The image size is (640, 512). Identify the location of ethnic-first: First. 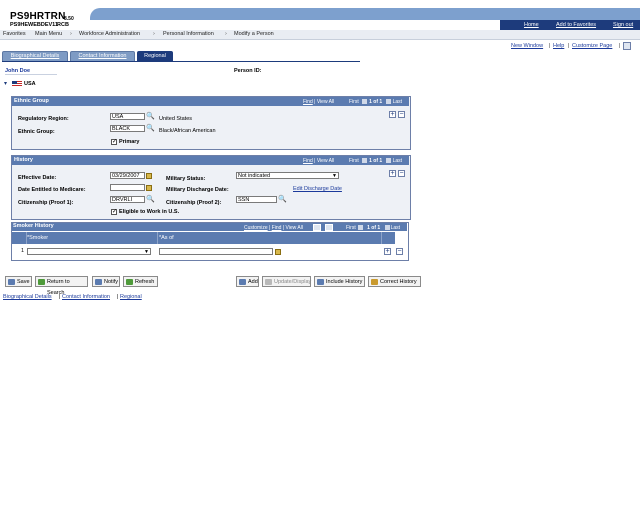
(354, 102).